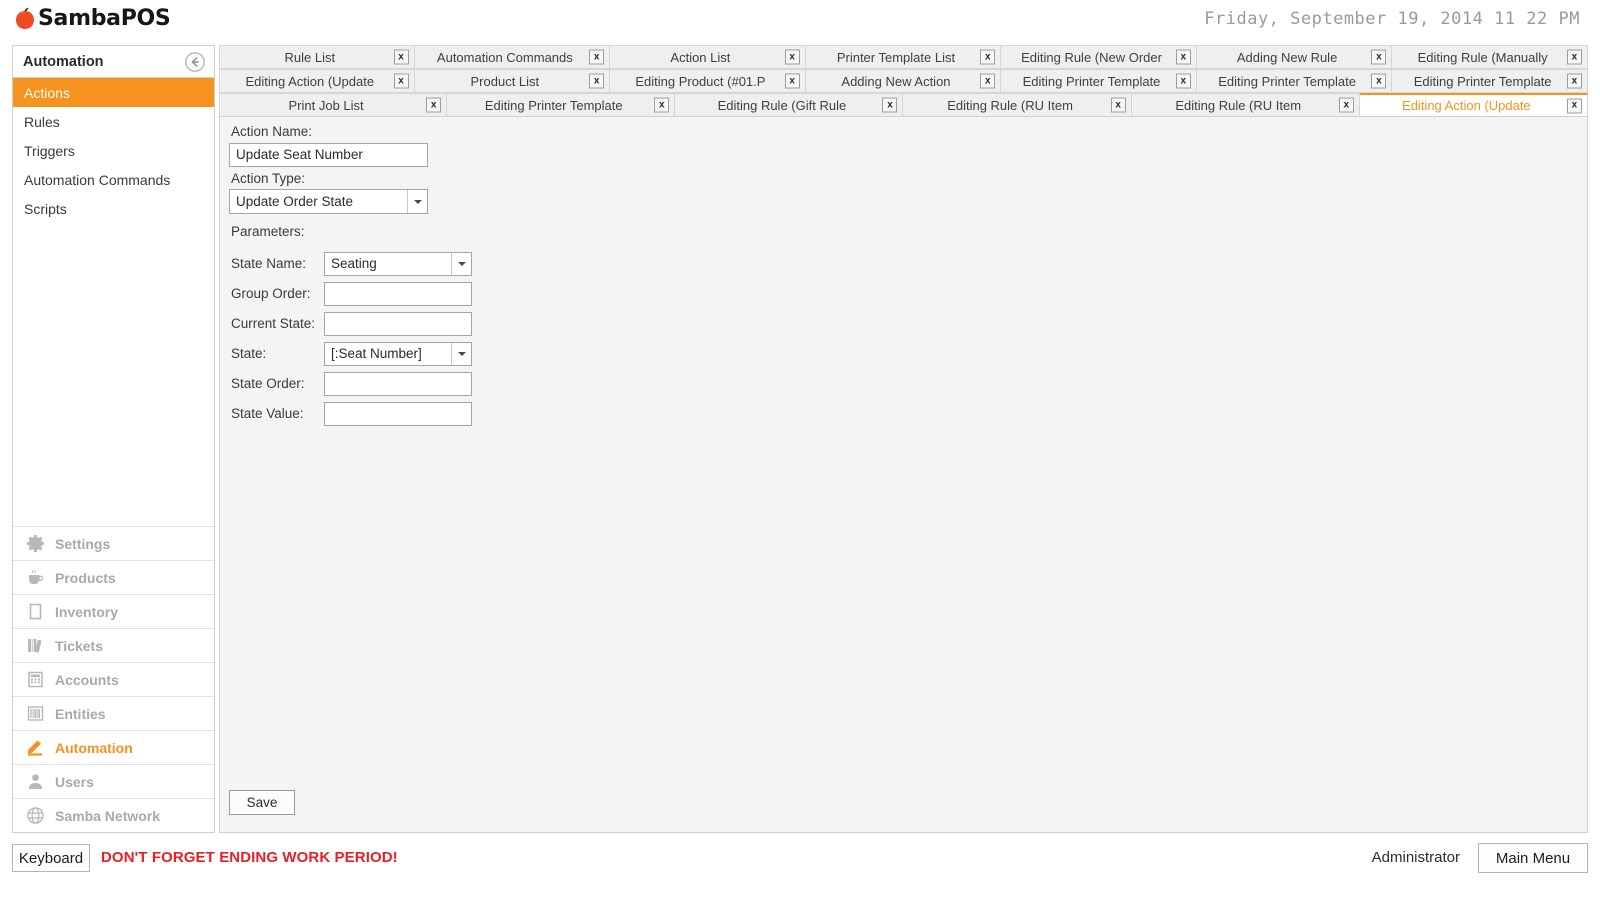  Describe the element at coordinates (1415, 857) in the screenshot. I see `current-user-label: Administrator` at that location.